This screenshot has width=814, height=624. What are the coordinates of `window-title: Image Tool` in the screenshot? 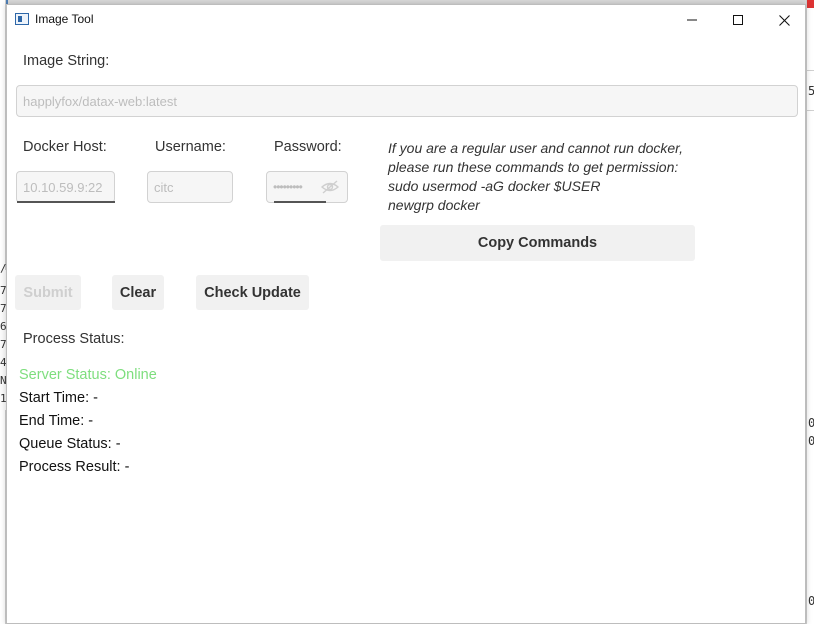 It's located at (64, 19).